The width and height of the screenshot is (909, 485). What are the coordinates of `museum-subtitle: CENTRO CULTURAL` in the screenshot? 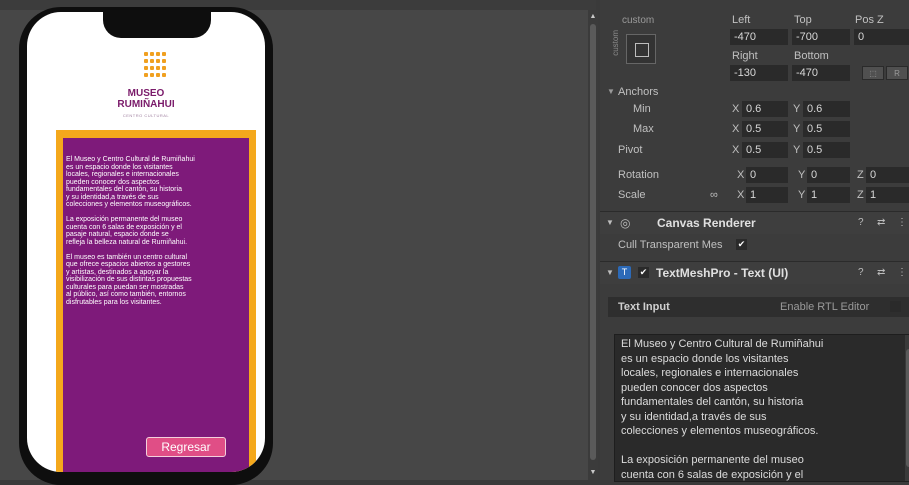 It's located at (146, 115).